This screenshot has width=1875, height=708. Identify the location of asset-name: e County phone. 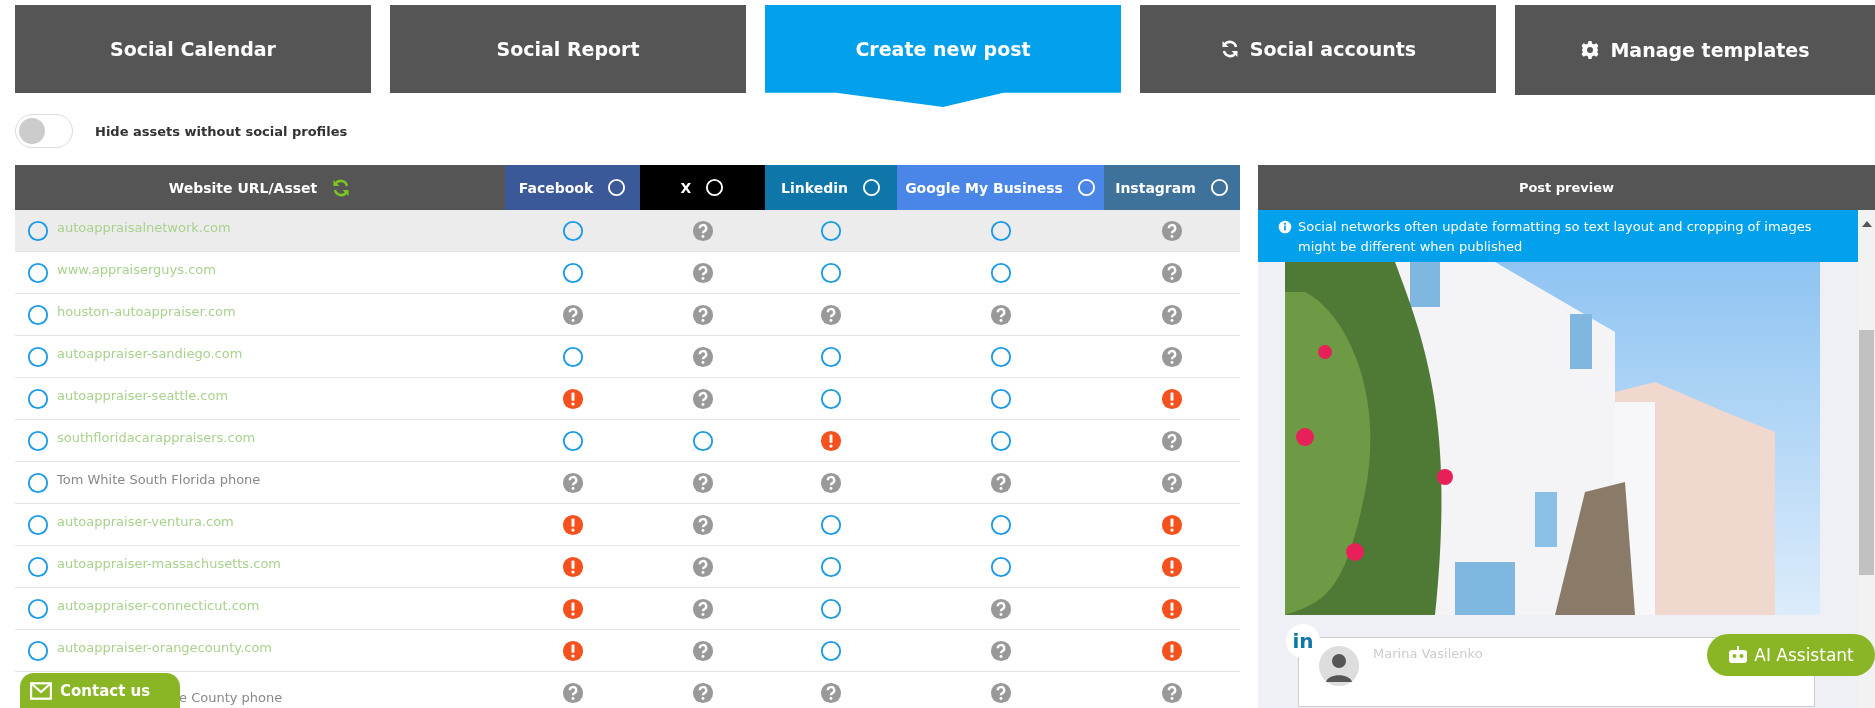
(231, 697).